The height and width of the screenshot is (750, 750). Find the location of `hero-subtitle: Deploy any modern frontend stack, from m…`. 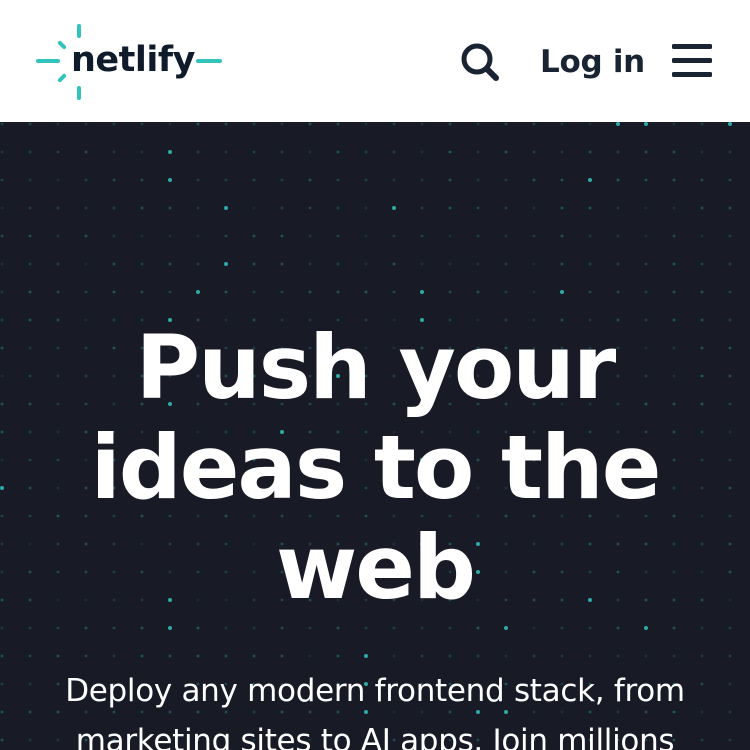

hero-subtitle: Deploy any modern frontend stack, from m… is located at coordinates (375, 708).